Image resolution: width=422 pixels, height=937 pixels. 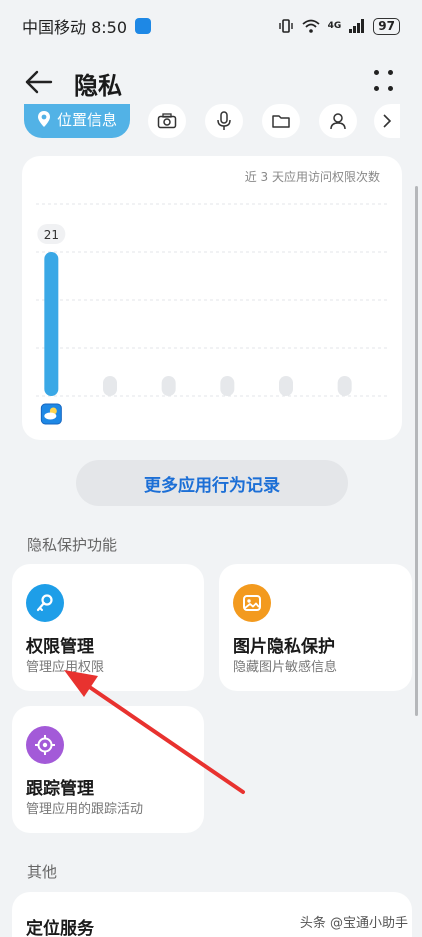 I want to click on permission-filter-row: 位置信息, so click(x=211, y=122).